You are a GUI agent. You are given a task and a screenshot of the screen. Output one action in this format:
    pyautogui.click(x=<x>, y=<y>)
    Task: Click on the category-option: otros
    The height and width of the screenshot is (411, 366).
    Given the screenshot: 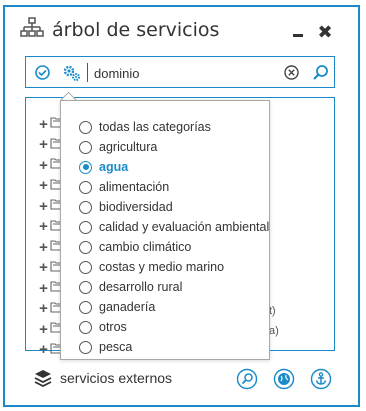 What is the action you would take?
    pyautogui.click(x=103, y=327)
    